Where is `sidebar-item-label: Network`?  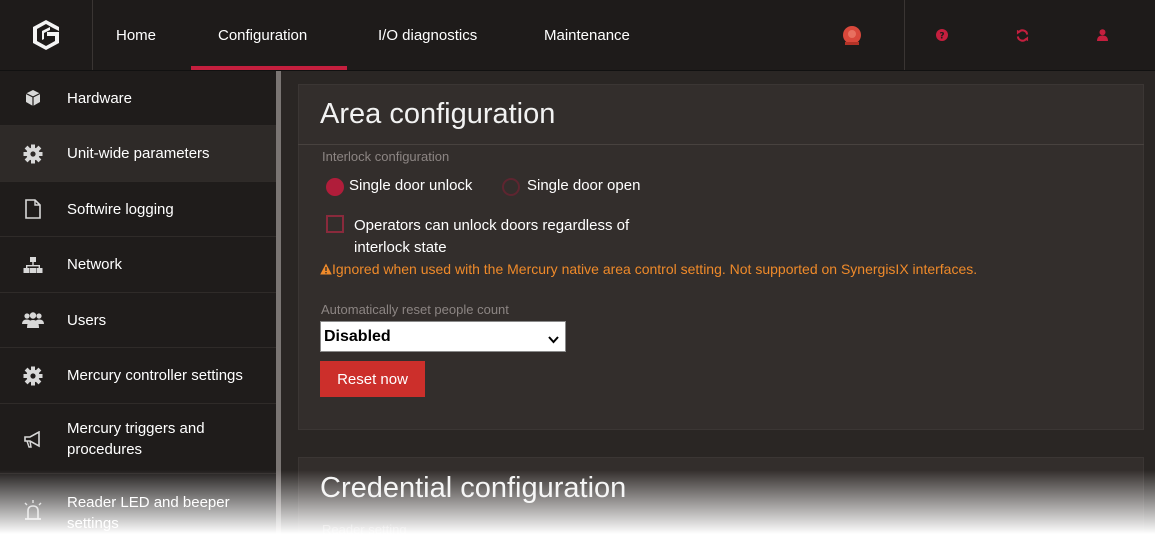
sidebar-item-label: Network is located at coordinates (95, 264).